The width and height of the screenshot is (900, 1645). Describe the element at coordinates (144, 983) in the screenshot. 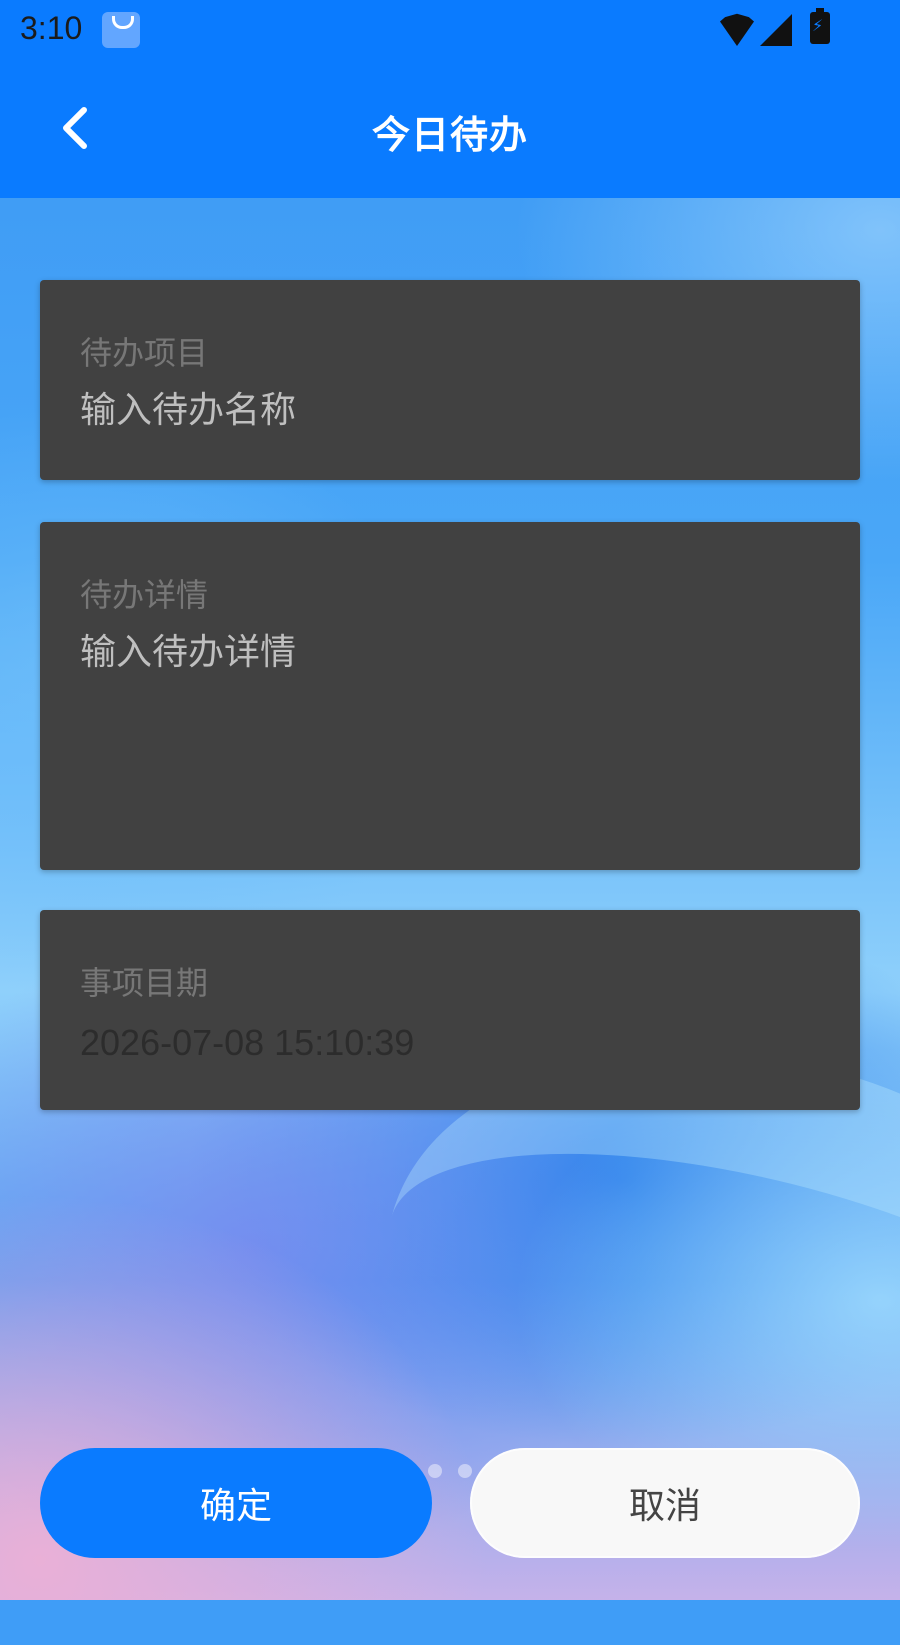

I see `item-date-label: 事项目期` at that location.